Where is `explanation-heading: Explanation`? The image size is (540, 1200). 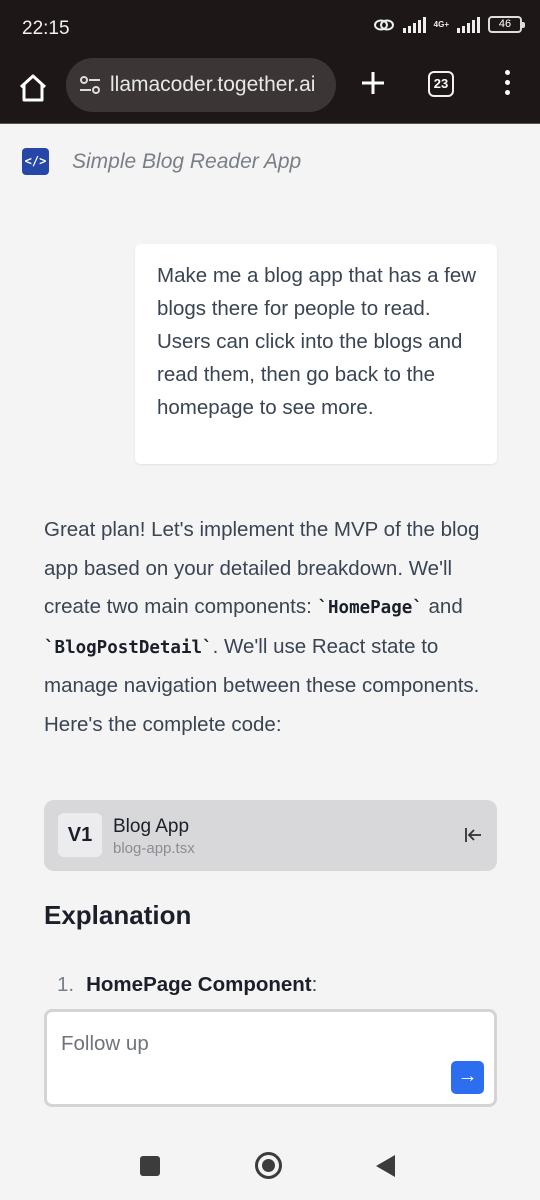
explanation-heading: Explanation is located at coordinates (118, 915).